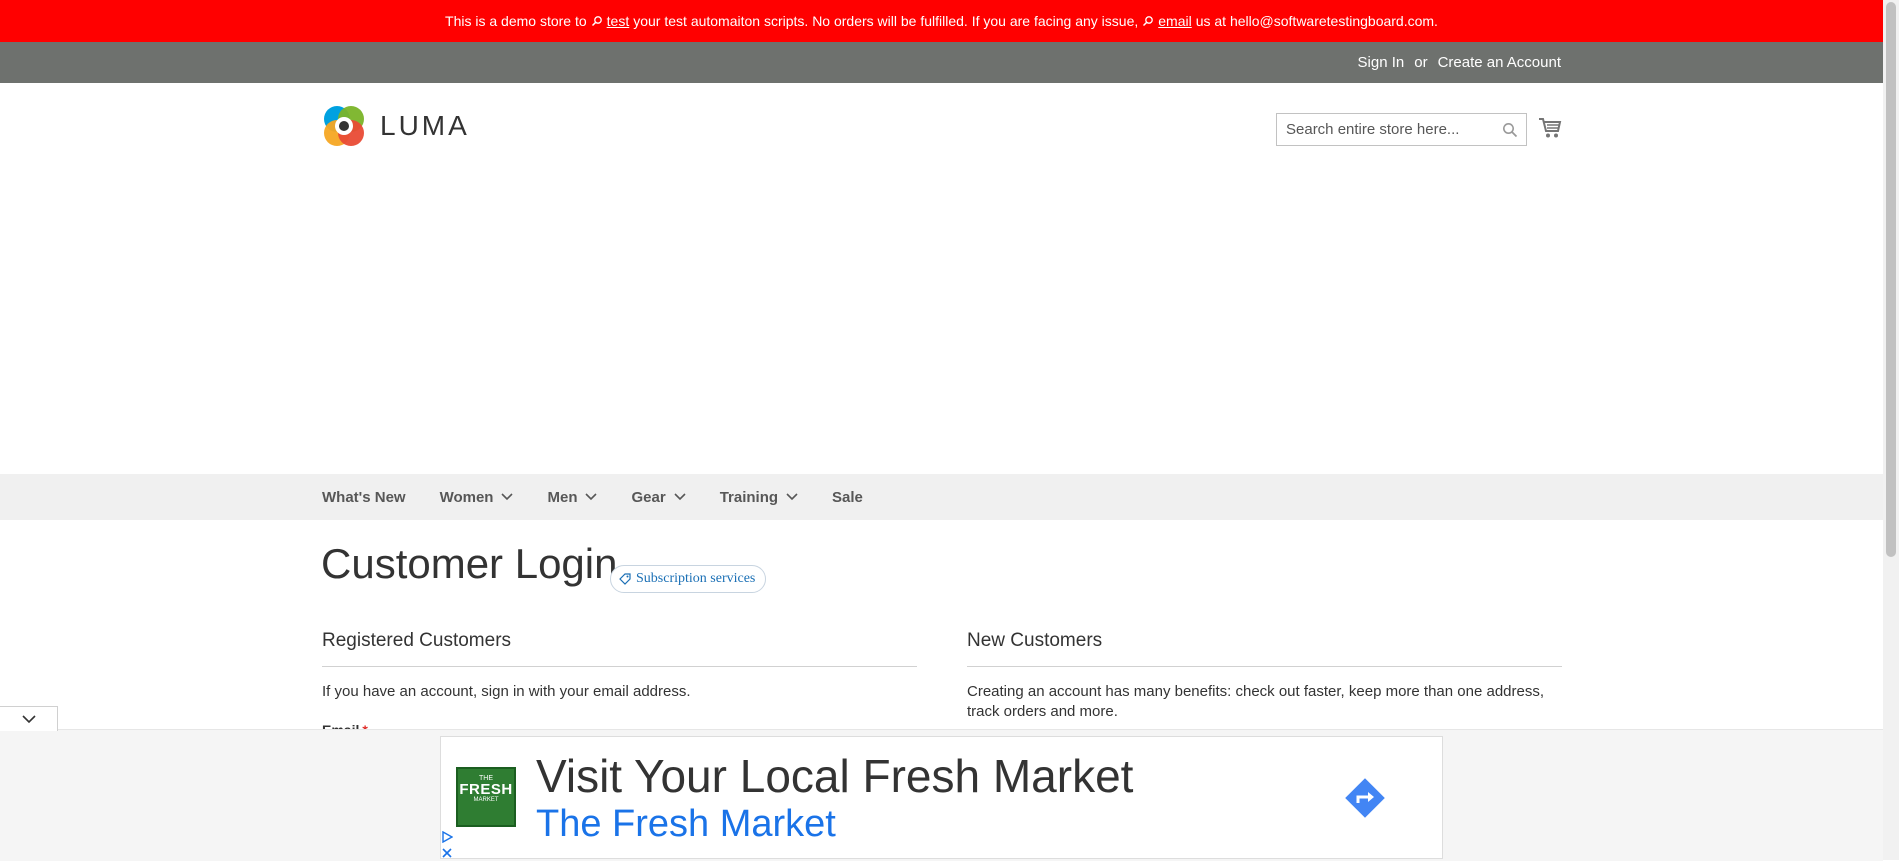 The width and height of the screenshot is (1899, 861). What do you see at coordinates (466, 497) in the screenshot?
I see `nav-label: Women` at bounding box center [466, 497].